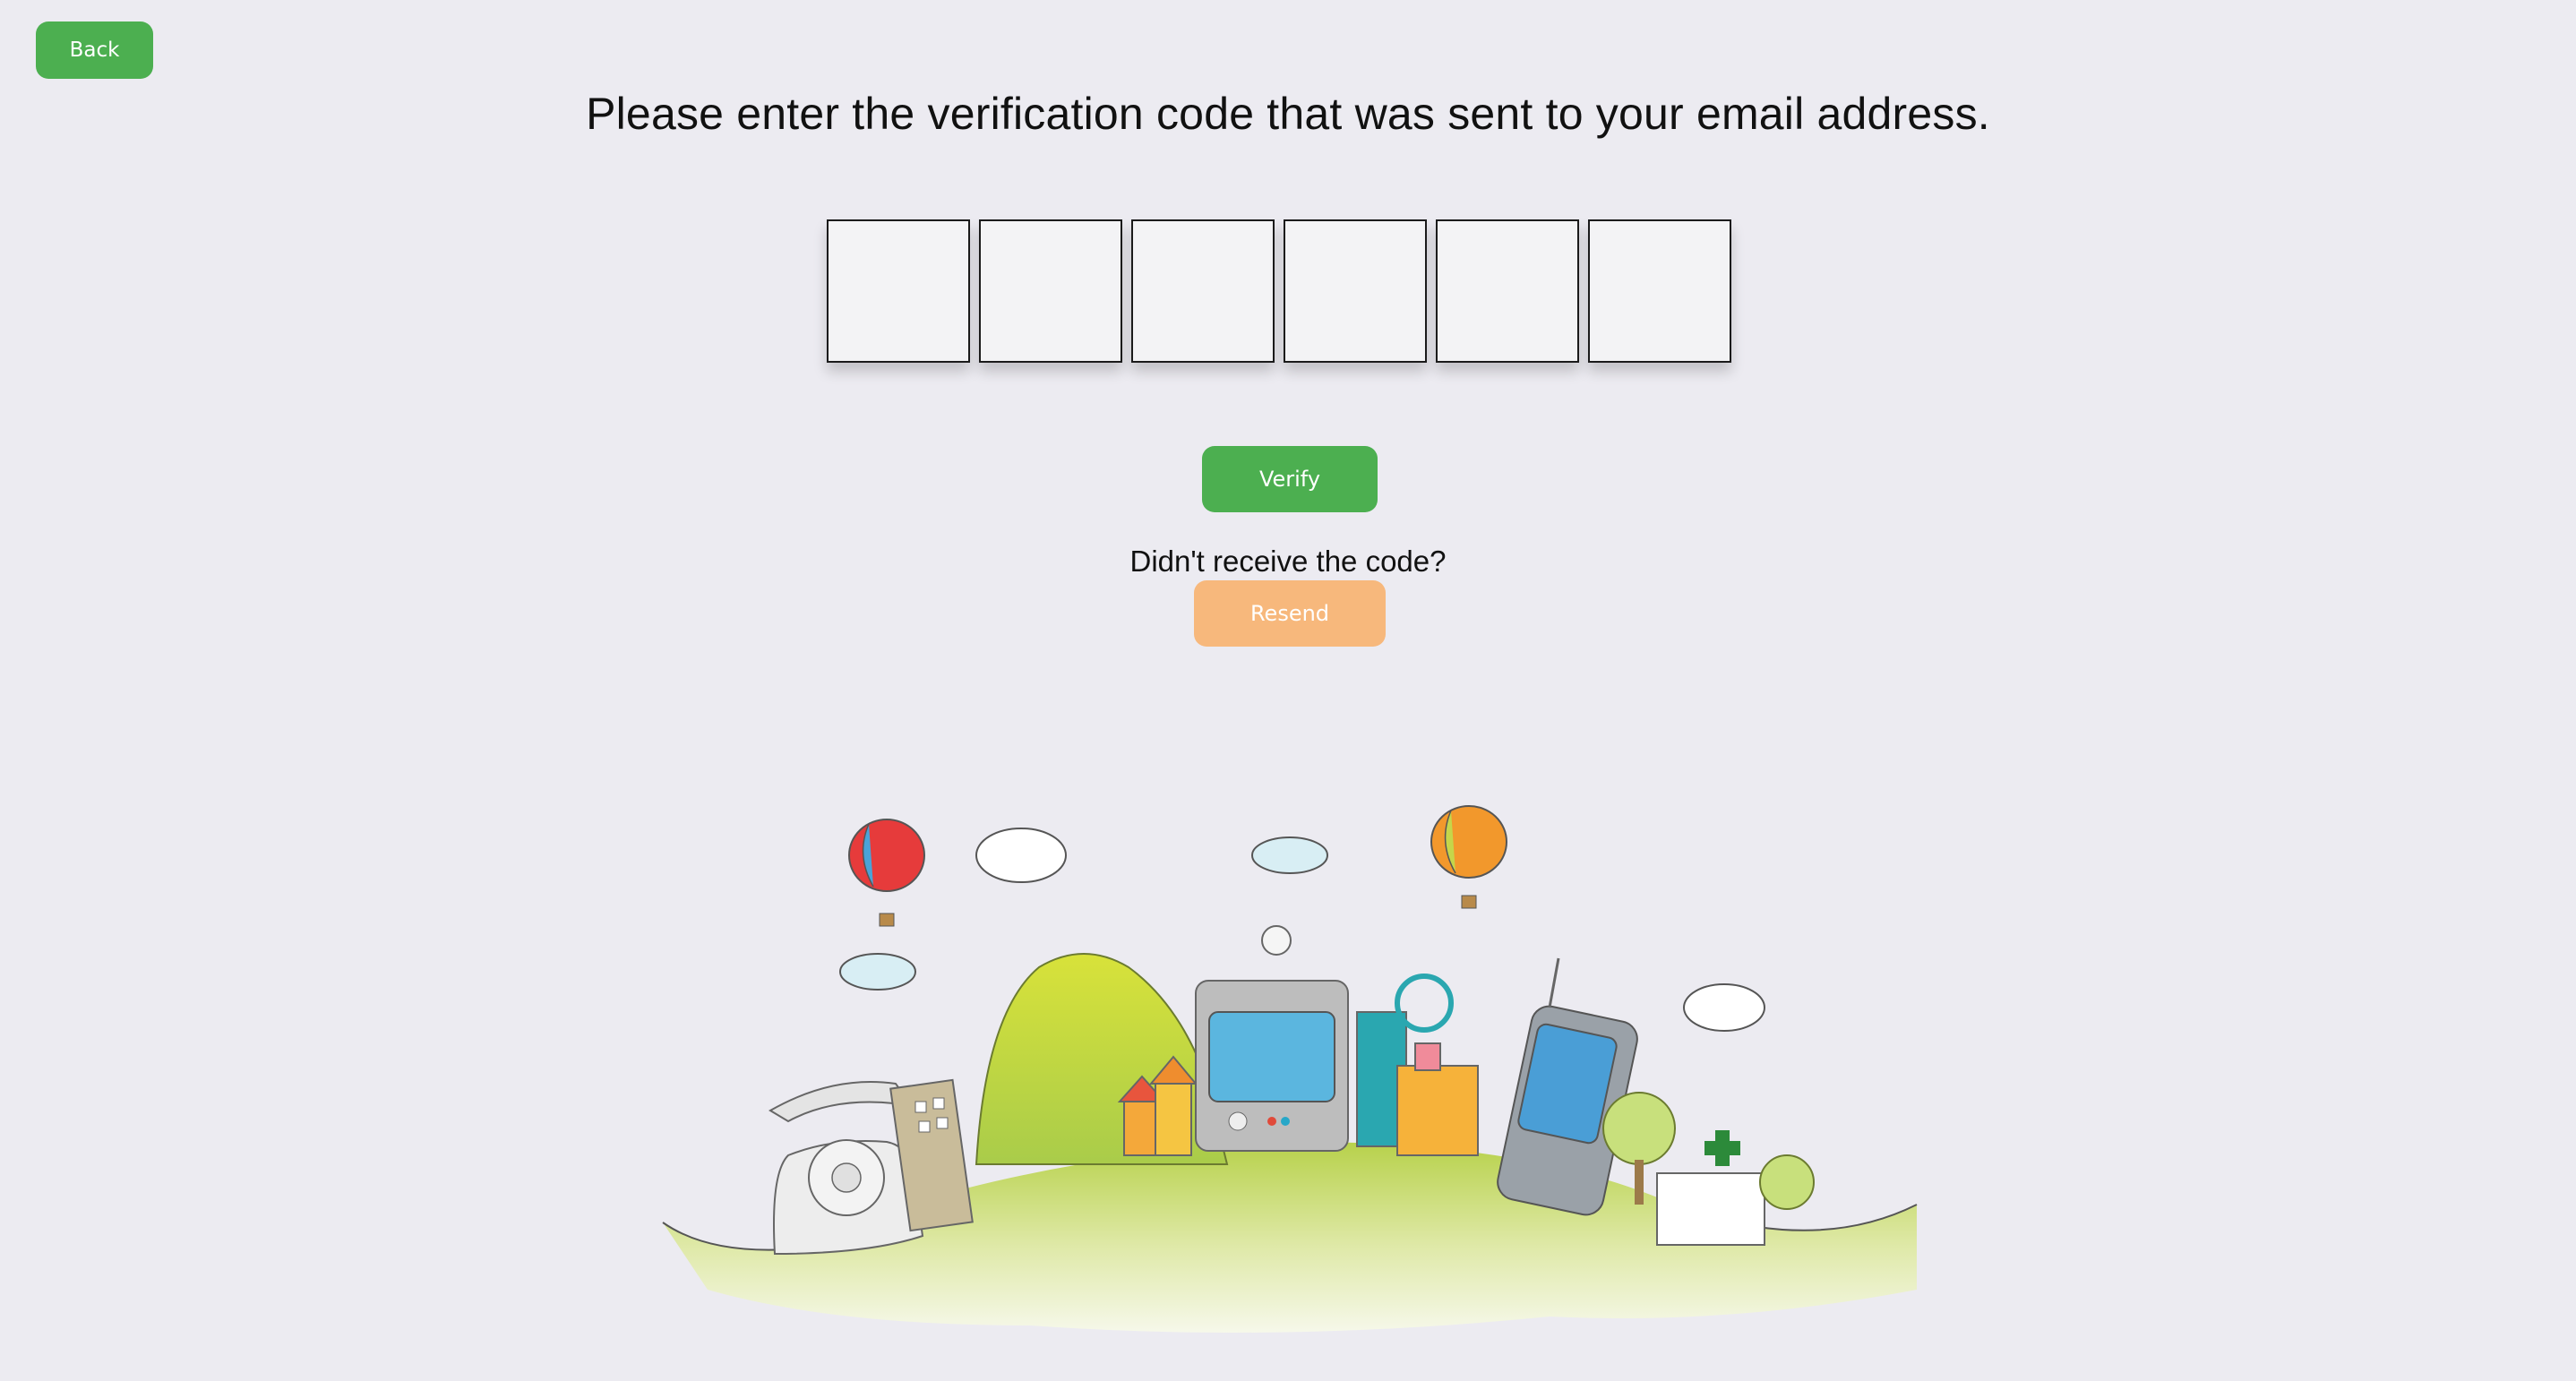 The image size is (2576, 1381). Describe the element at coordinates (1567, 1086) in the screenshot. I see `mobile-phone-building` at that location.